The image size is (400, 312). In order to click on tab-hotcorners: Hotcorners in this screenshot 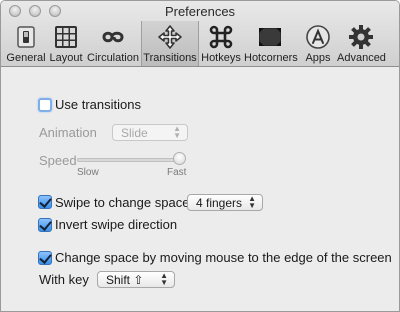, I will do `click(271, 43)`.